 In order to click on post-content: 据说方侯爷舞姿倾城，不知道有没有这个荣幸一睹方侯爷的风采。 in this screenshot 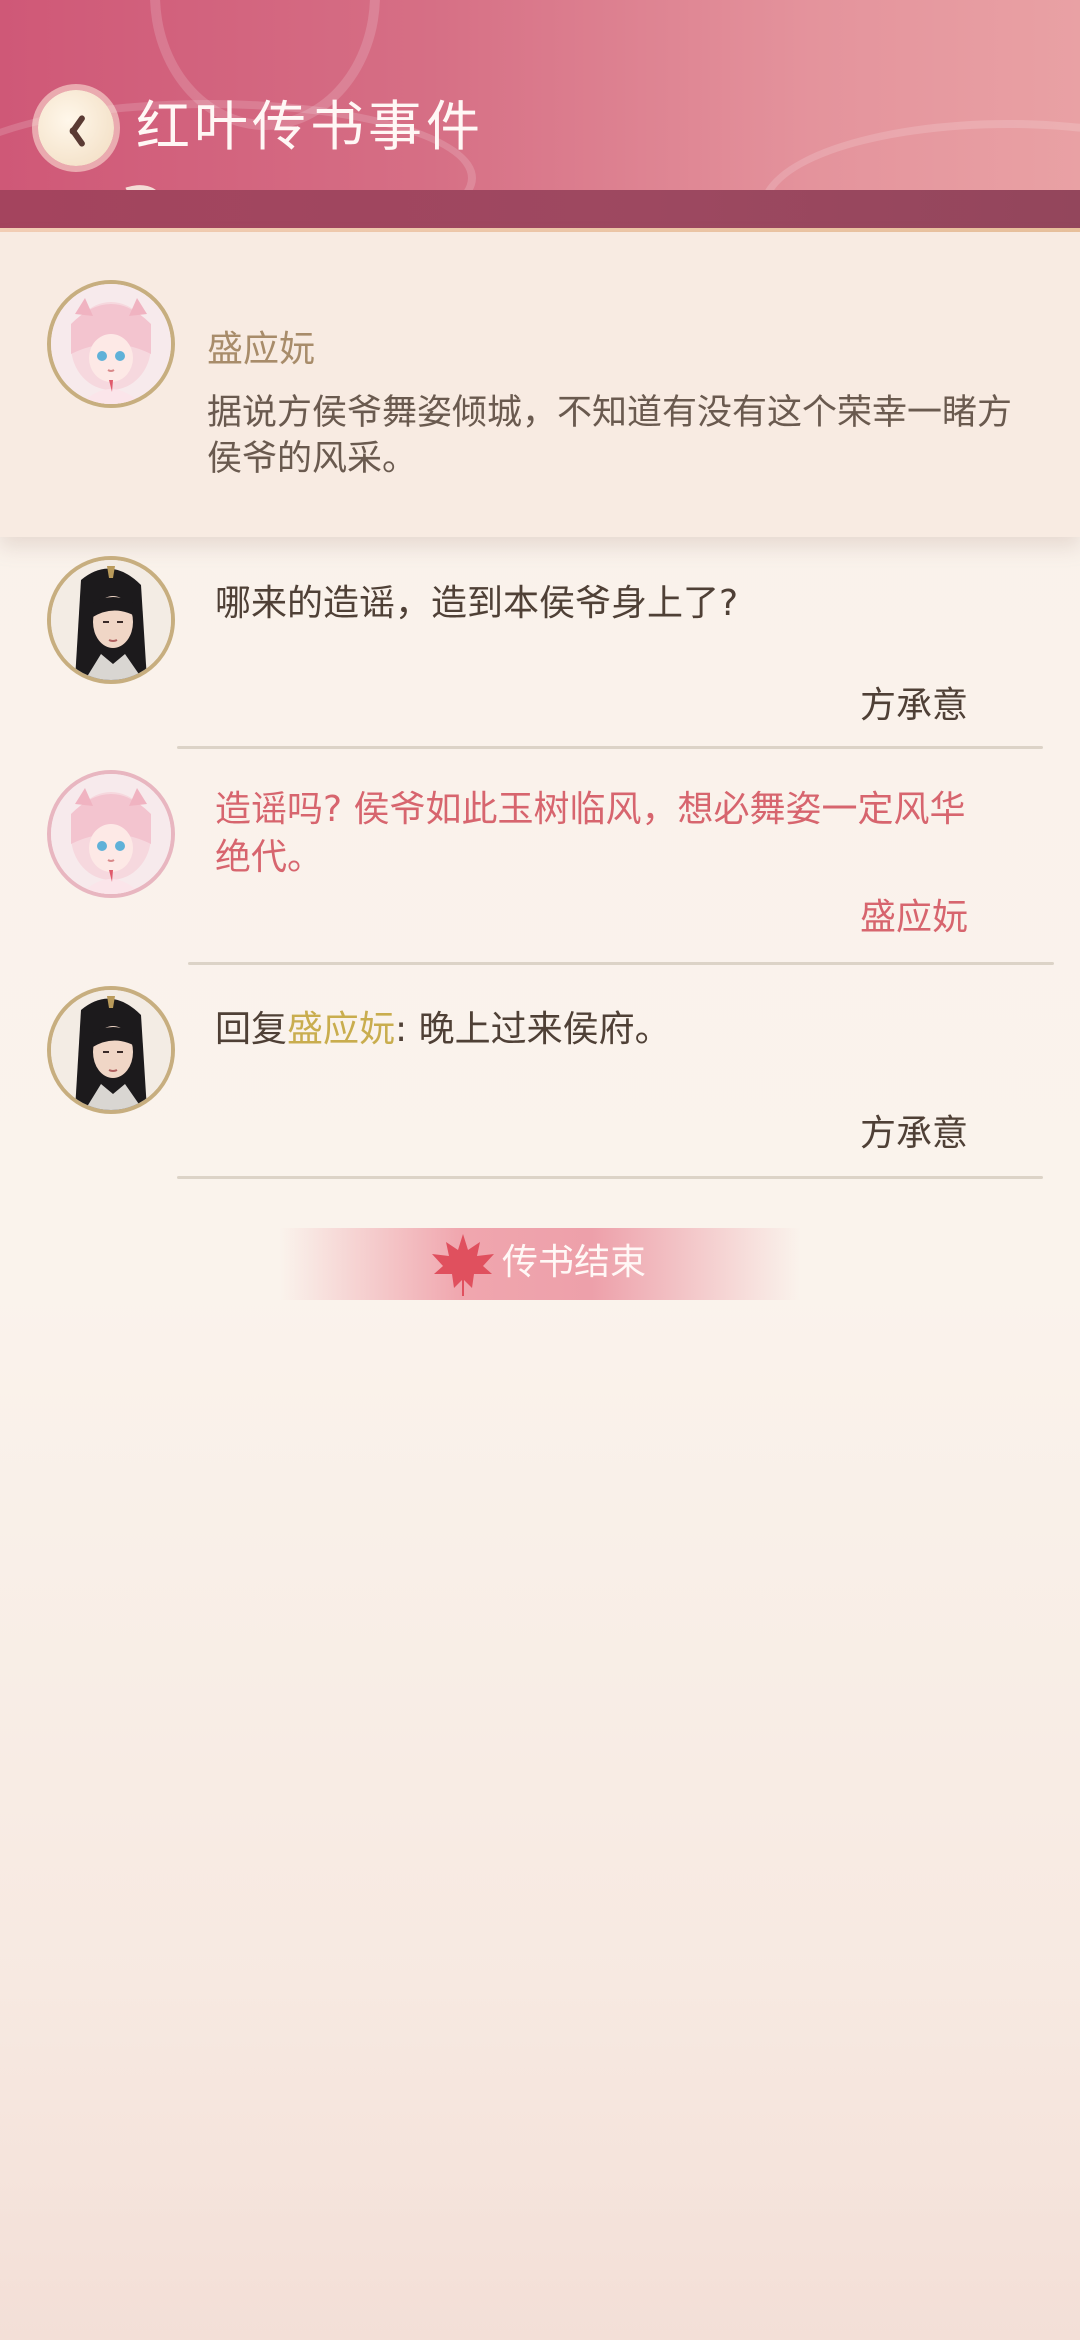, I will do `click(610, 436)`.